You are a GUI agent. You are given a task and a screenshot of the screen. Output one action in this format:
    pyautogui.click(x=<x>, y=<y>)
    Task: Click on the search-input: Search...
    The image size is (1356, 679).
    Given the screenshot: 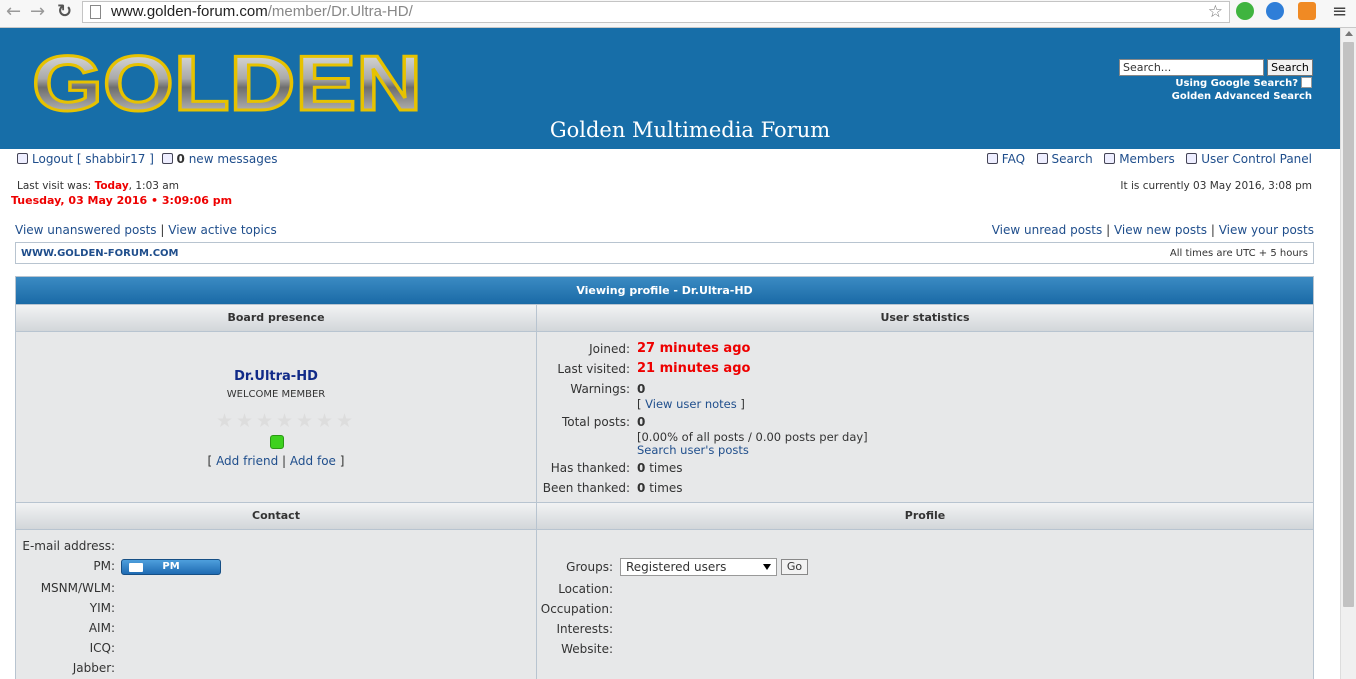 What is the action you would take?
    pyautogui.click(x=1191, y=67)
    